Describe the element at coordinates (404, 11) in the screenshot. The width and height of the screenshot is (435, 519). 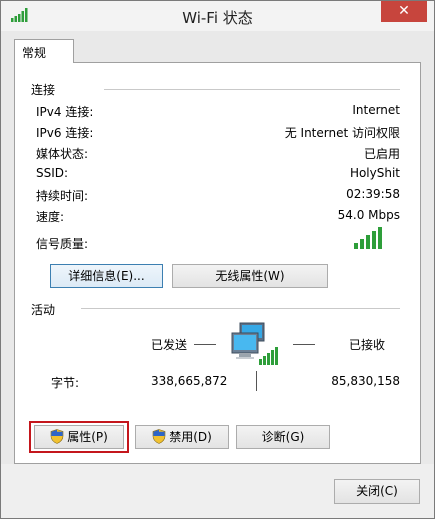
I see `window-close-button: ✕` at that location.